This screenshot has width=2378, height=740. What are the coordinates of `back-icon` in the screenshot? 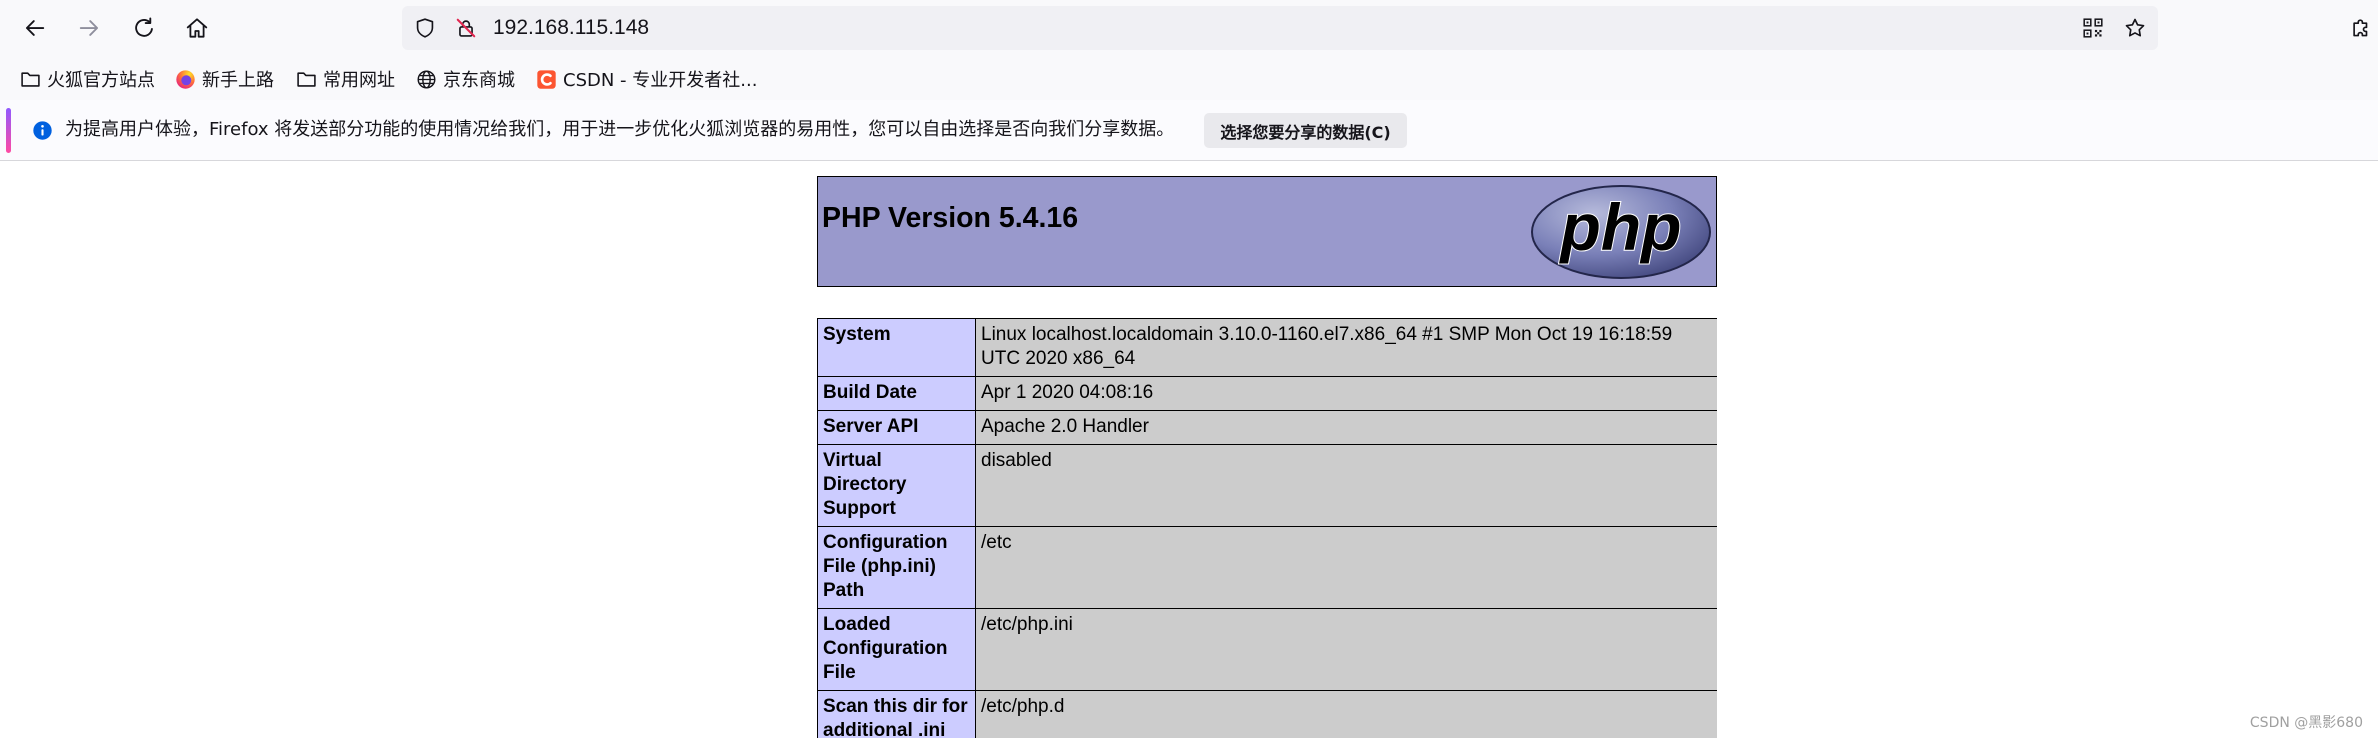 It's located at (35, 28).